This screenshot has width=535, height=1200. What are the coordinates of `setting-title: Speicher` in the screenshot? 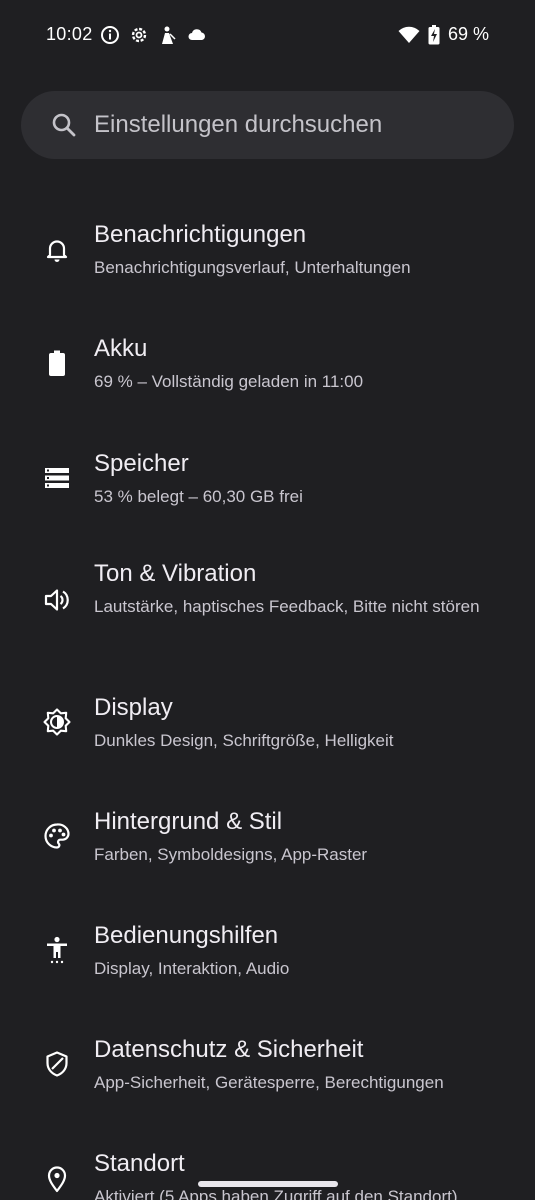 It's located at (141, 463).